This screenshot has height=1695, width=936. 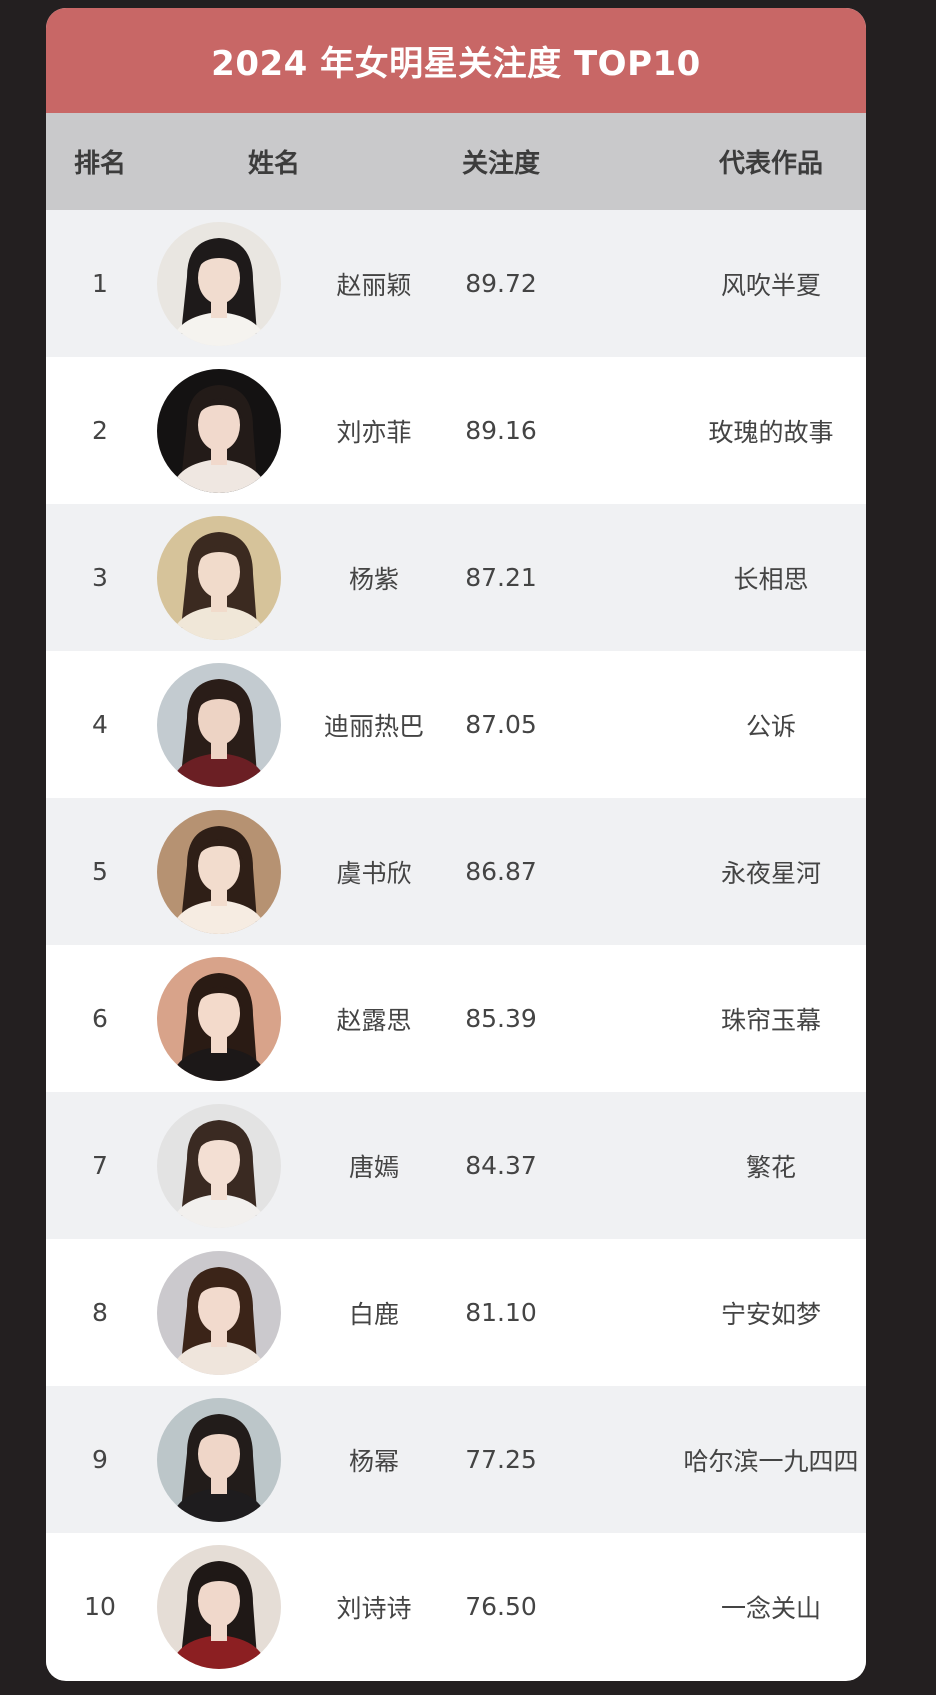 I want to click on name-cell: 白鹿, so click(x=373, y=1314).